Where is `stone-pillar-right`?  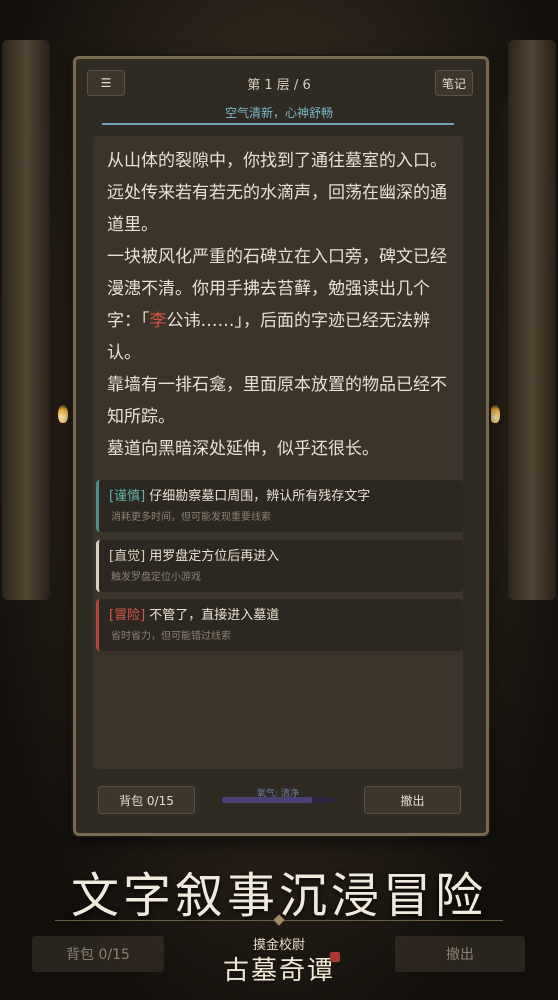 stone-pillar-right is located at coordinates (532, 320).